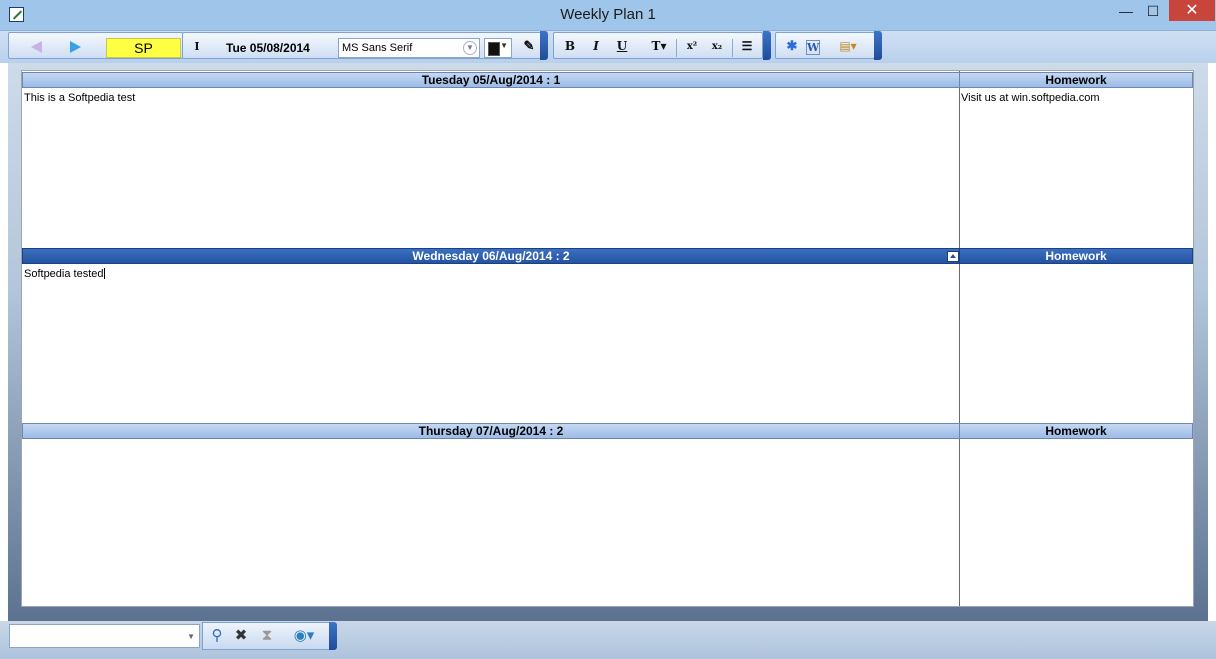 The image size is (1216, 659). I want to click on close-button: ✕, so click(1192, 10).